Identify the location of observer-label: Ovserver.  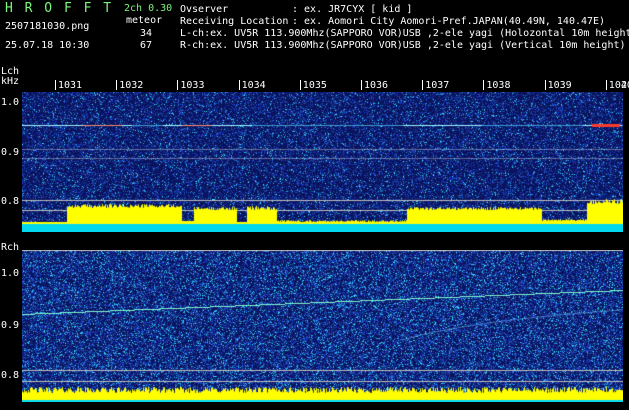
(204, 9).